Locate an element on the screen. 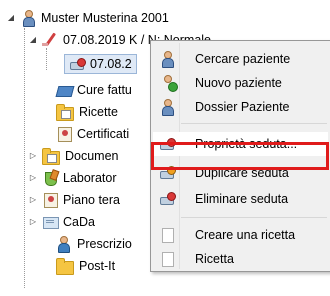 This screenshot has height=296, width=330. tree-item-label: Post-It is located at coordinates (97, 266).